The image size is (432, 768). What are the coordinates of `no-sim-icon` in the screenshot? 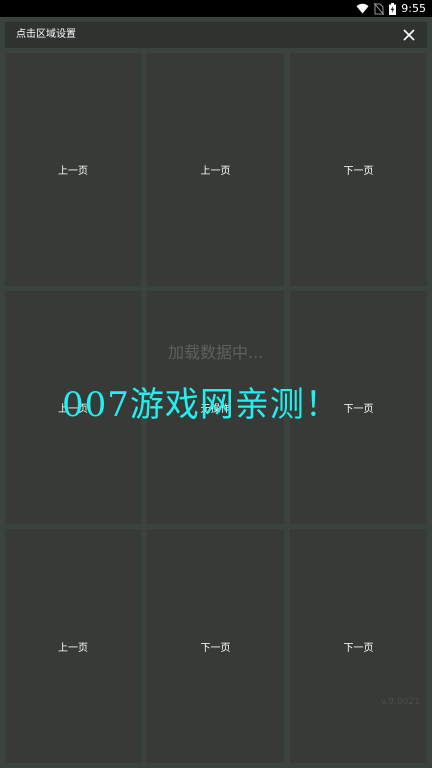 It's located at (379, 8).